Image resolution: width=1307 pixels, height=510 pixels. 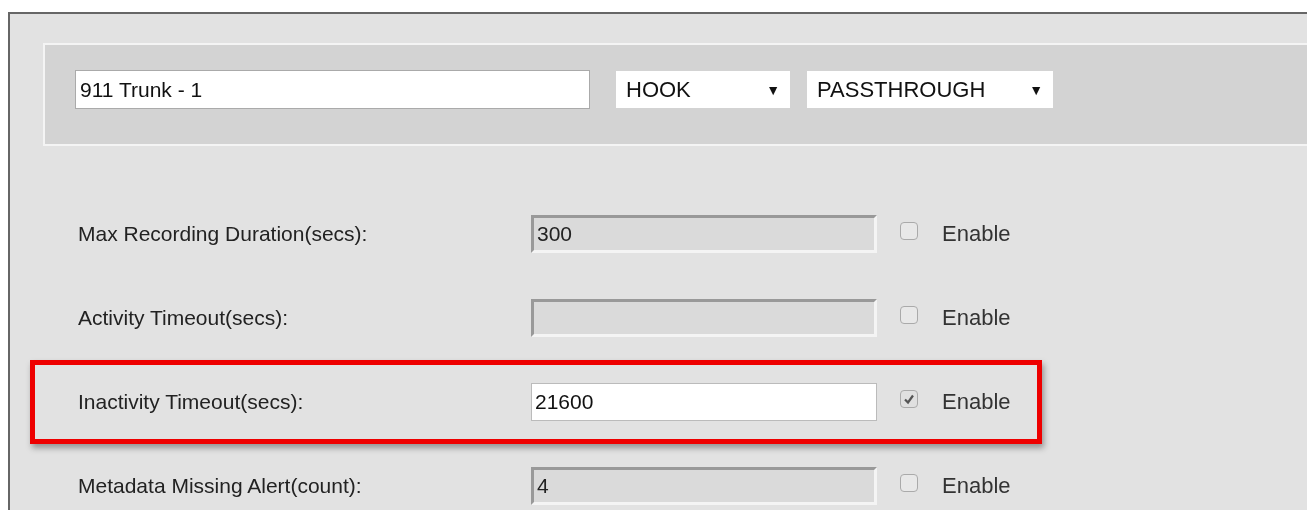 What do you see at coordinates (704, 402) in the screenshot?
I see `input-field: 21600` at bounding box center [704, 402].